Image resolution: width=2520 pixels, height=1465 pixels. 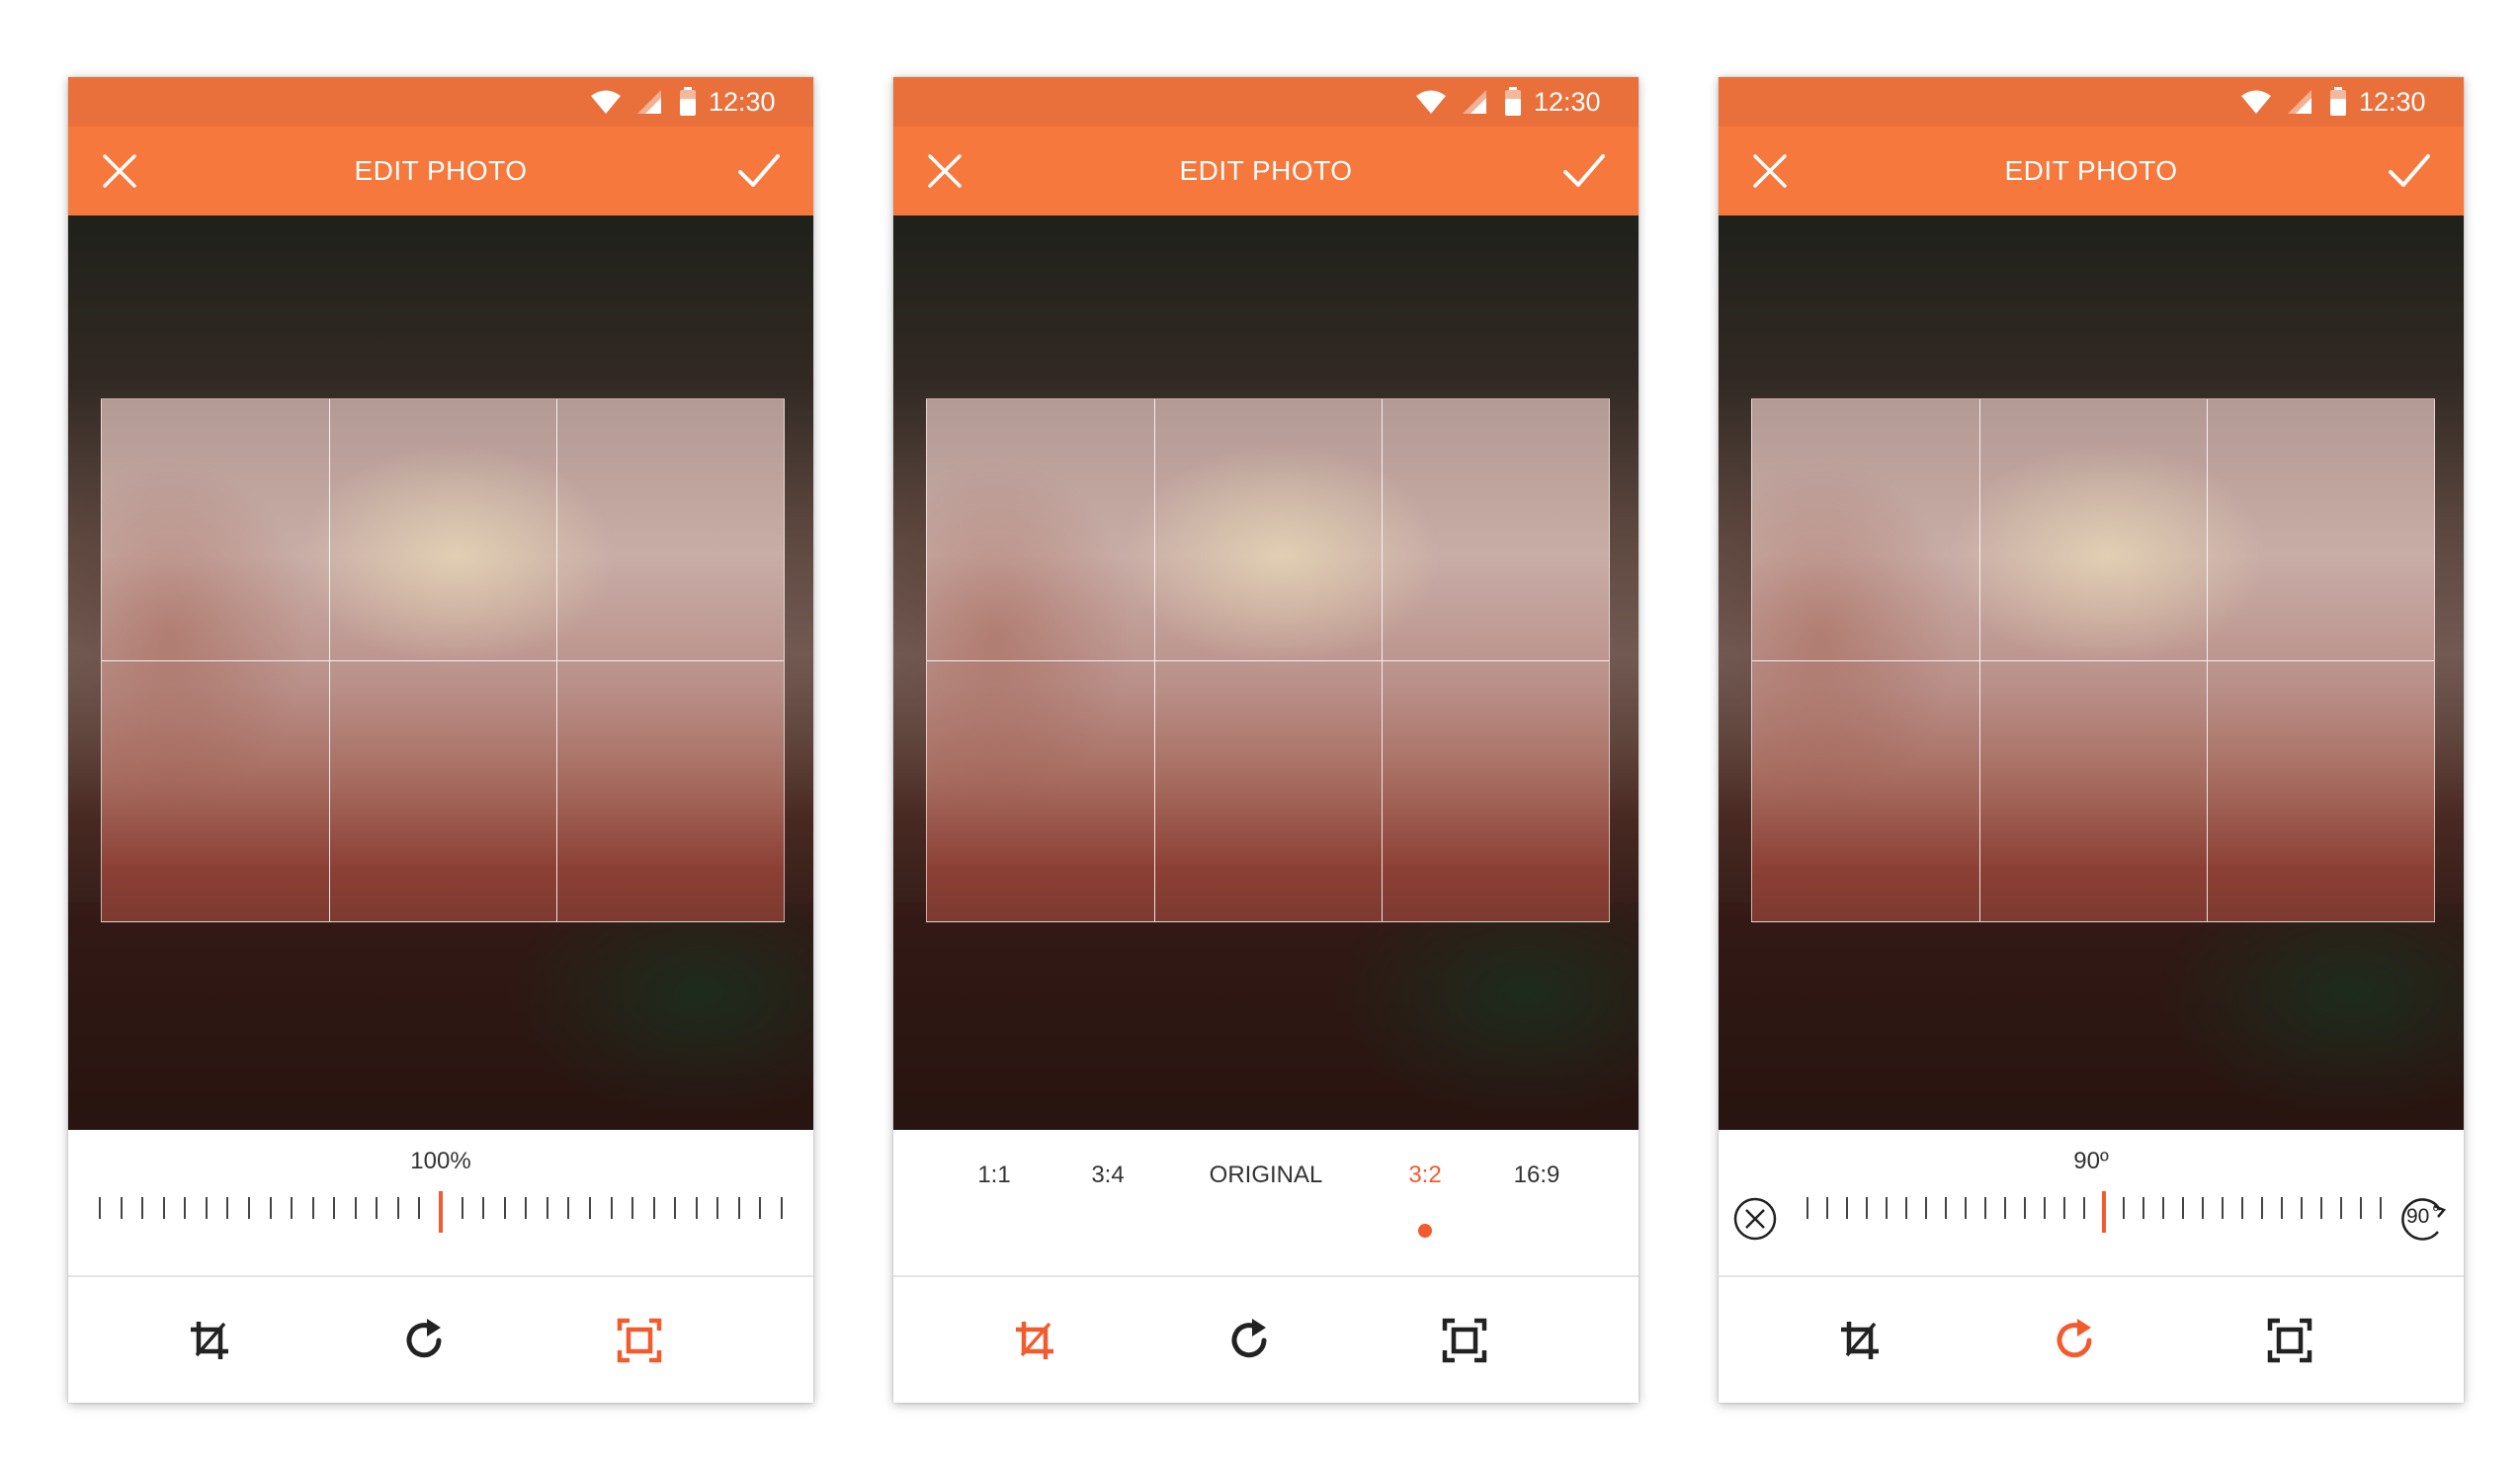 I want to click on ratio-option: 3:2, so click(x=1424, y=1175).